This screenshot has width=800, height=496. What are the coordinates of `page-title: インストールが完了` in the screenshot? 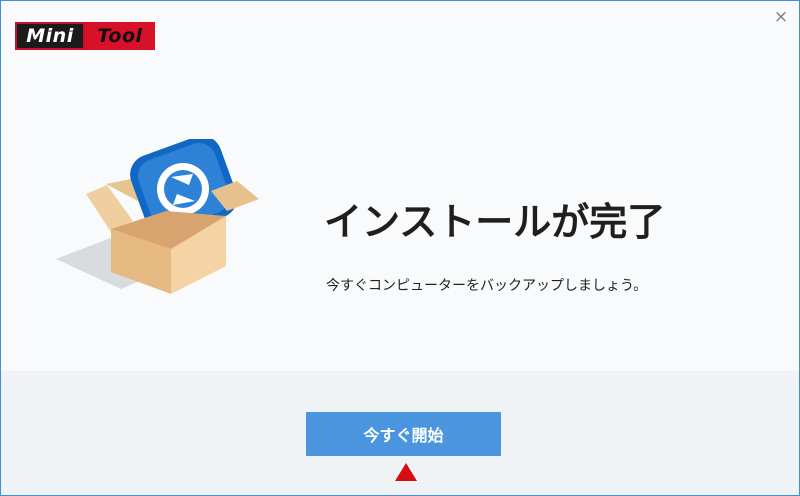 It's located at (495, 222).